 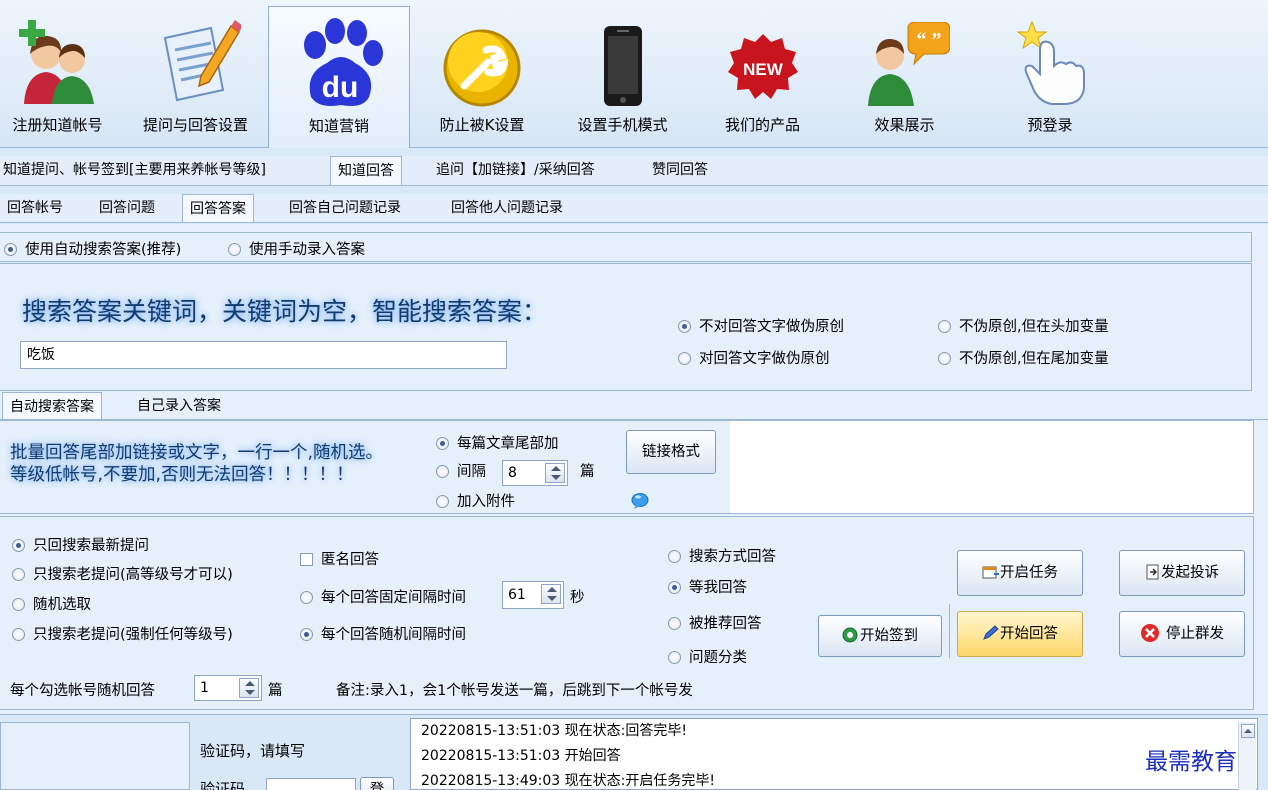 What do you see at coordinates (51, 603) in the screenshot?
I see `random-pick-option: 随机选取` at bounding box center [51, 603].